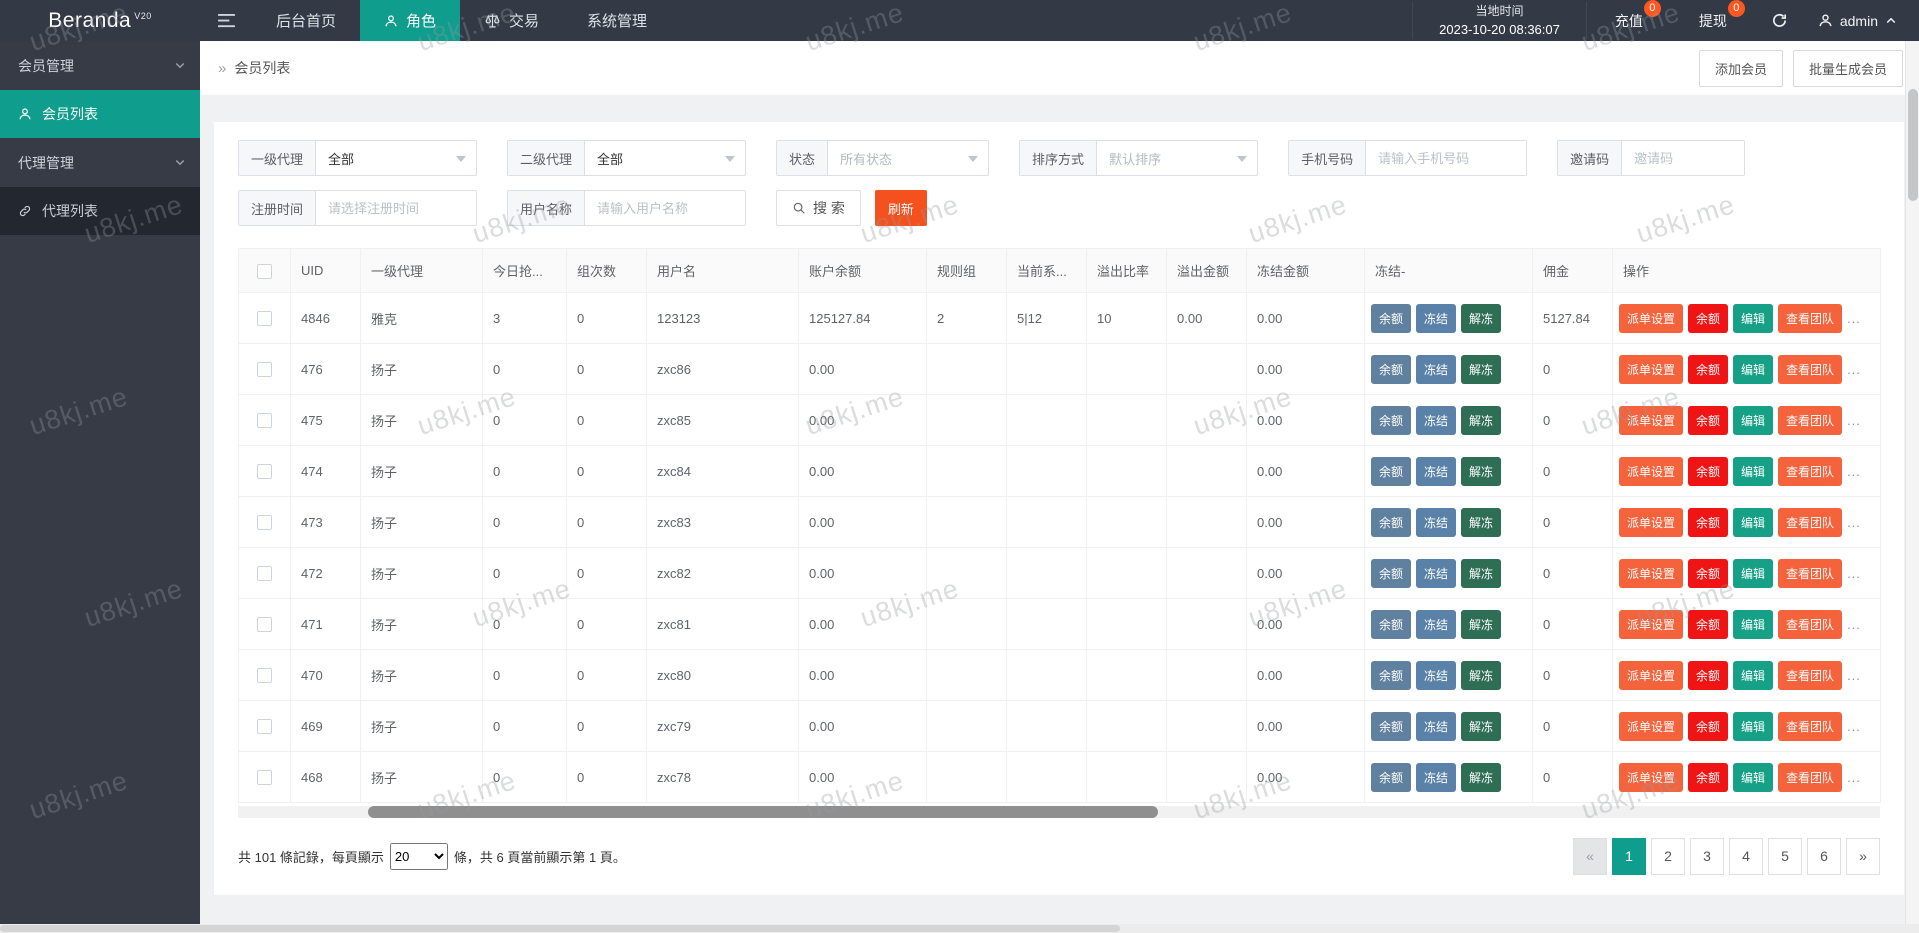 The image size is (1919, 933). Describe the element at coordinates (100, 114) in the screenshot. I see `sidebar-item-会员列表: 会员列表` at that location.